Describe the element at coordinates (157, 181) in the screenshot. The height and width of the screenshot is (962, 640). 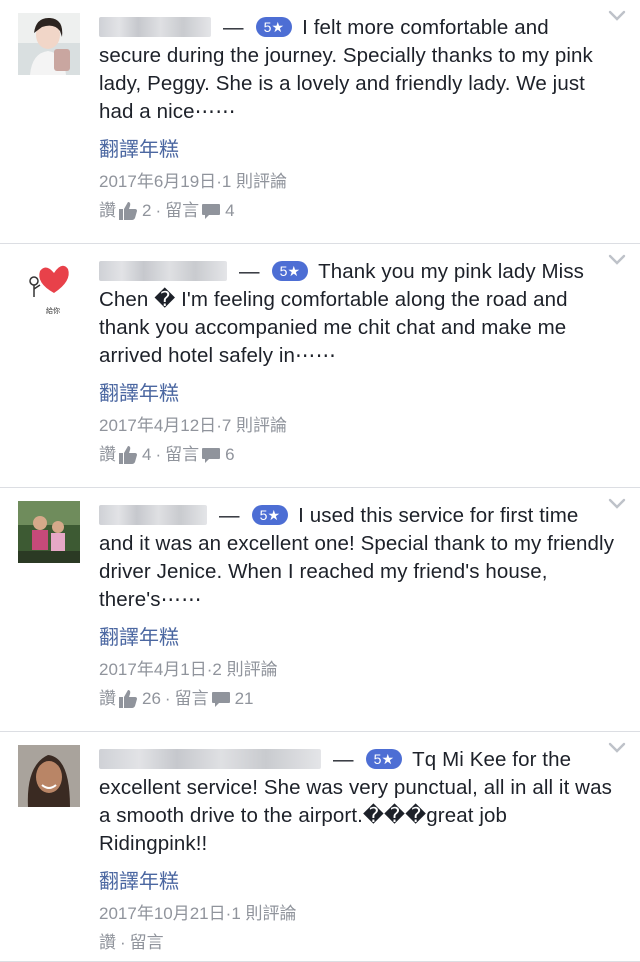
I see `review-date: 2017年6月19日` at that location.